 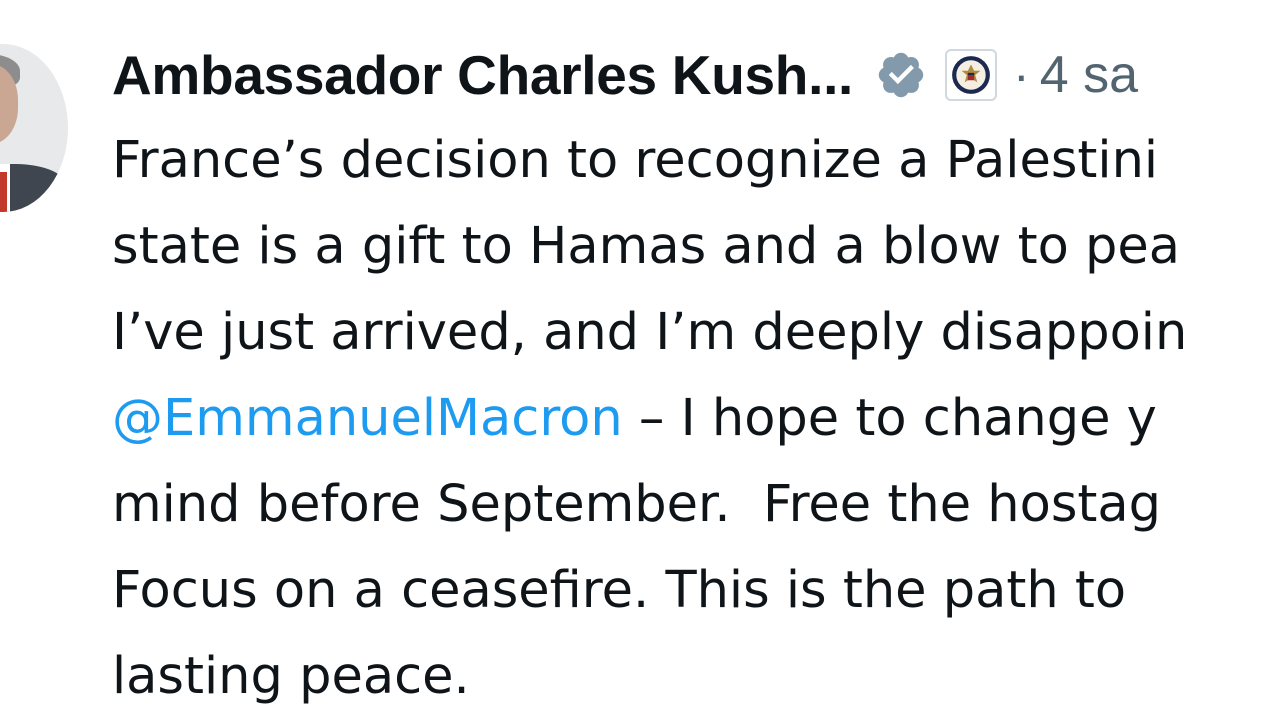 What do you see at coordinates (367, 418) in the screenshot?
I see `mention-link: @EmmanuelMacron` at bounding box center [367, 418].